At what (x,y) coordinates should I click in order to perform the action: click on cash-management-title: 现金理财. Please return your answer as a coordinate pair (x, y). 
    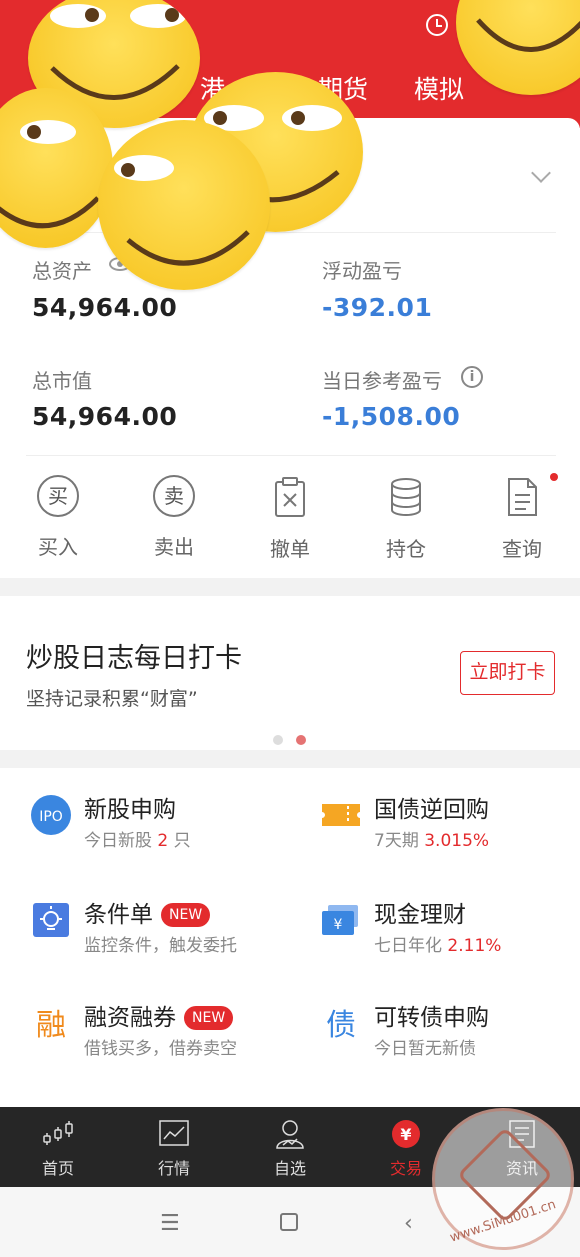
    Looking at the image, I should click on (420, 915).